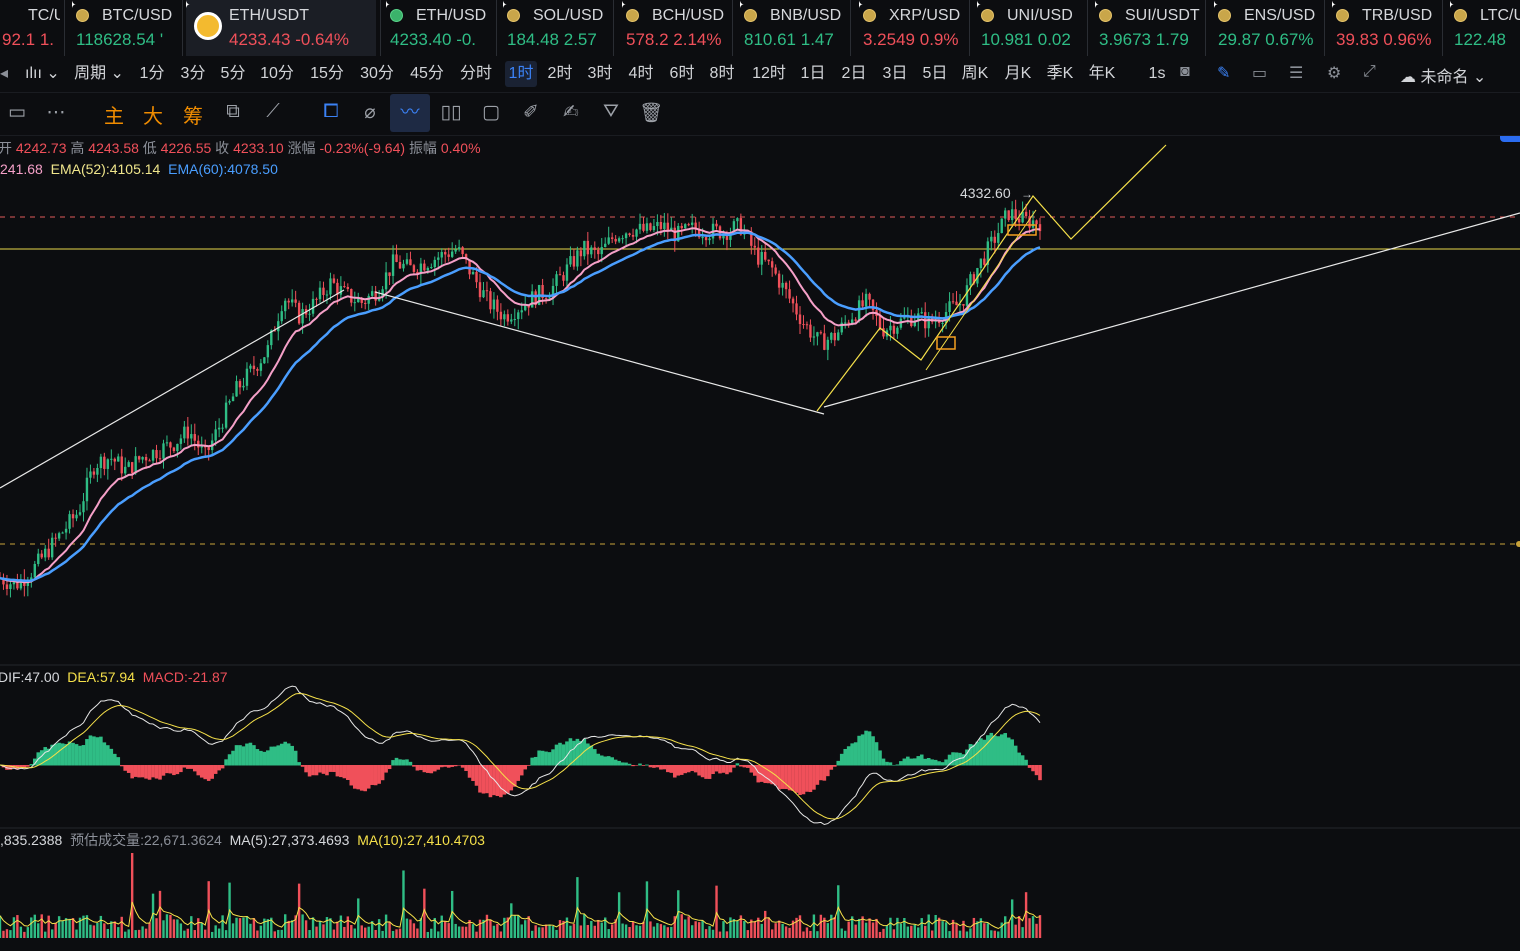  What do you see at coordinates (152, 74) in the screenshot?
I see `period-option: 1分` at bounding box center [152, 74].